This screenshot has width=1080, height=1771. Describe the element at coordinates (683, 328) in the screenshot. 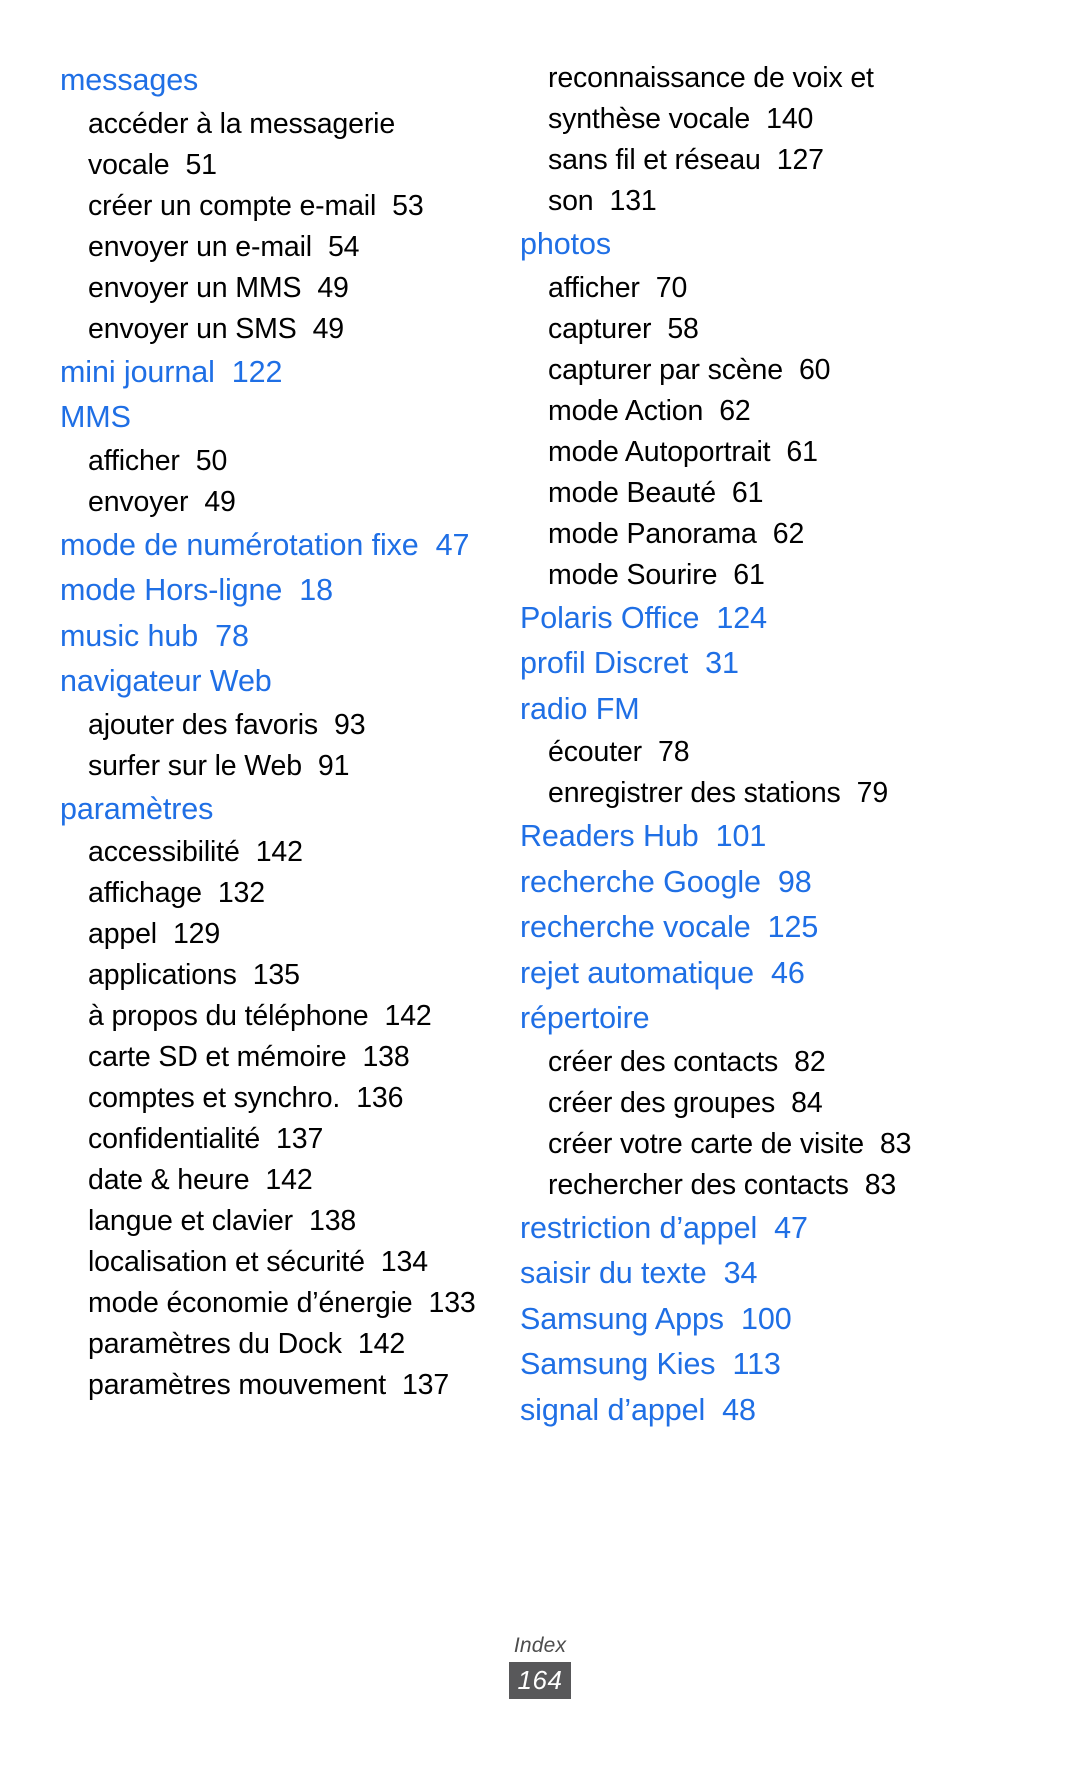

I see `index-subentry-page-number: 58` at that location.